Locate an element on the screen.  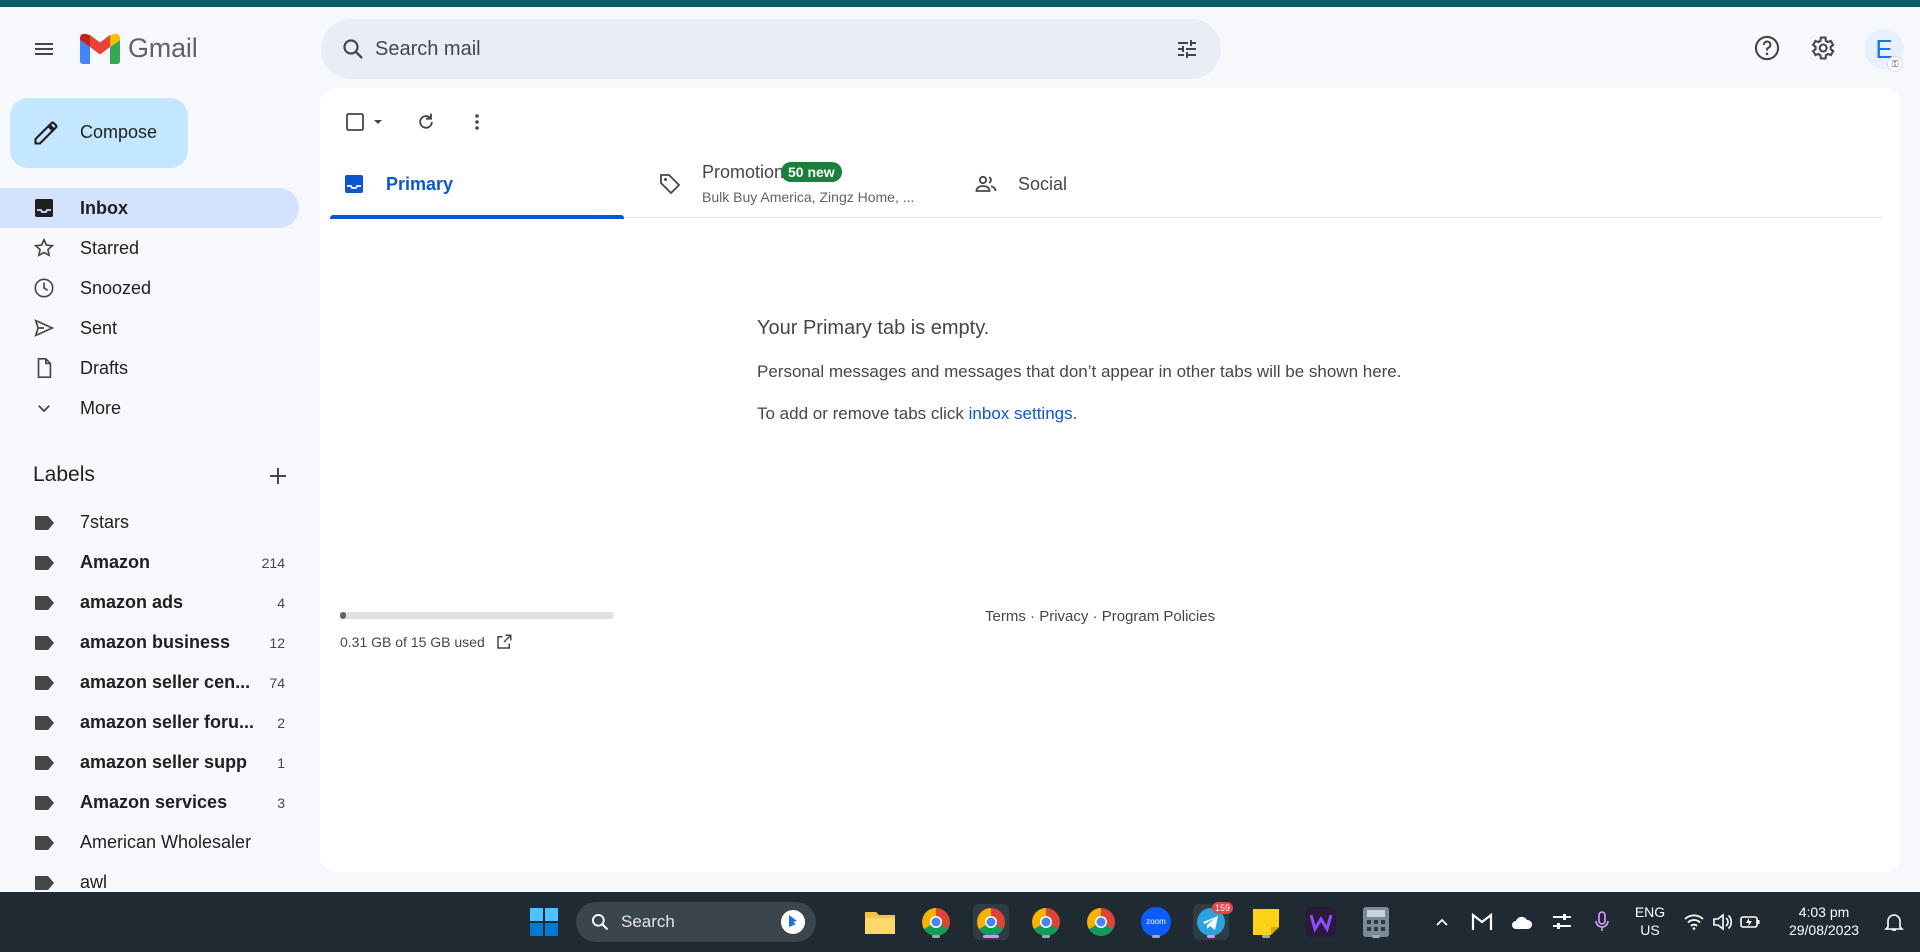
sticky-notes-button is located at coordinates (1266, 922).